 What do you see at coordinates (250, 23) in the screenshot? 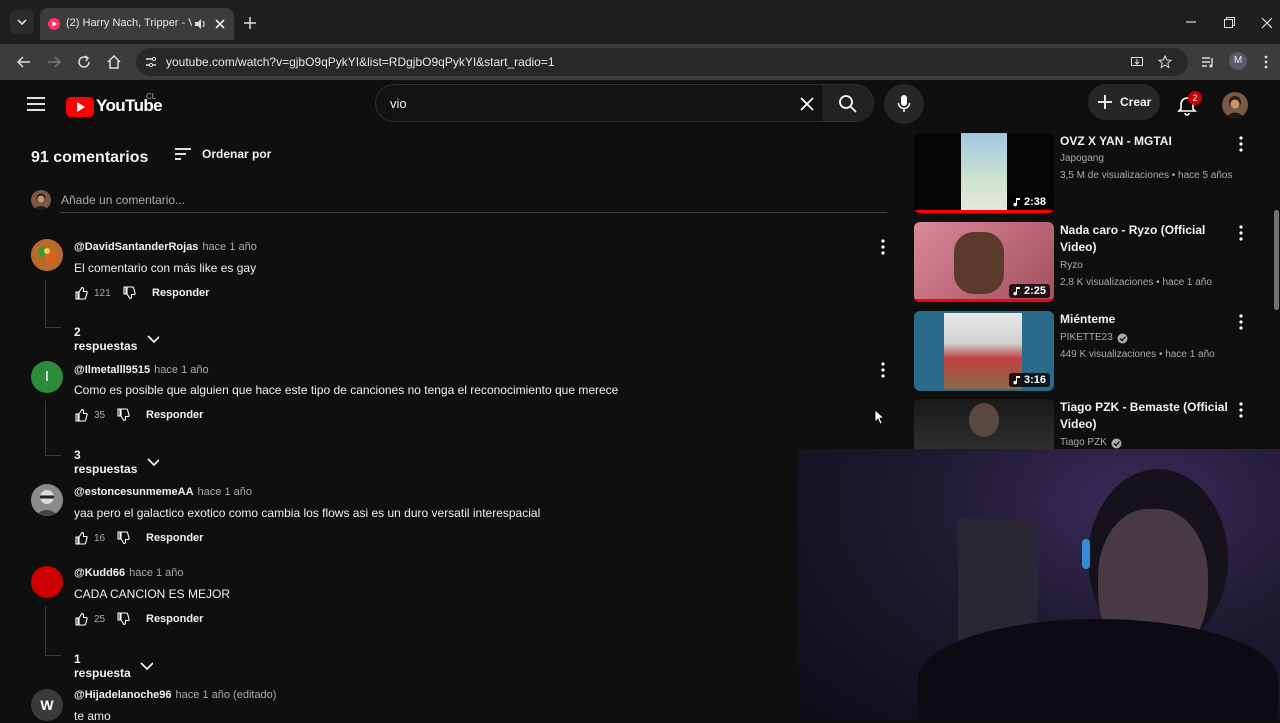
I see `new-tab-icon` at bounding box center [250, 23].